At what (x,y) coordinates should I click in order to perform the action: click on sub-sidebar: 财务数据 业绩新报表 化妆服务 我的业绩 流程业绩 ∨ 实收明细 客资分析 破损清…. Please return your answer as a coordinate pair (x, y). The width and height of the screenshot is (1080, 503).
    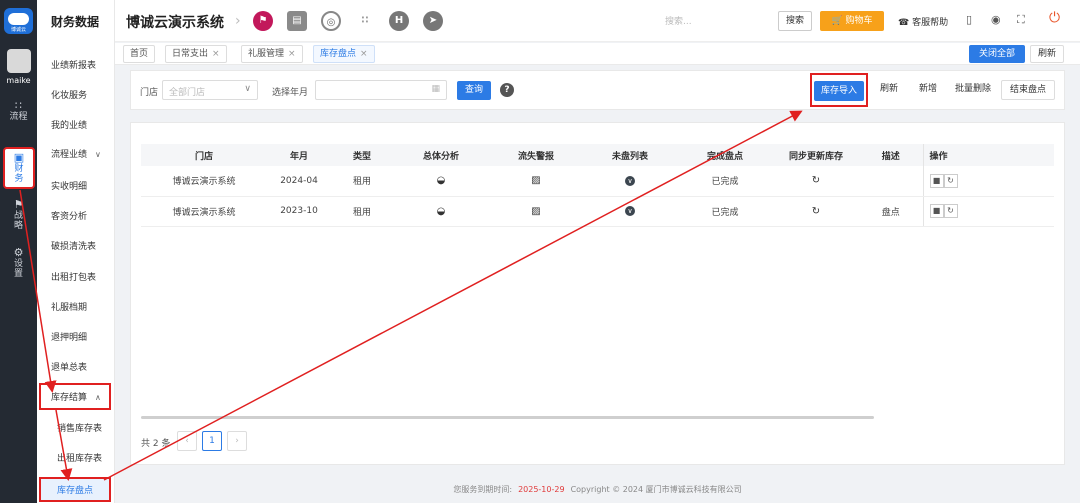
    Looking at the image, I should click on (76, 251).